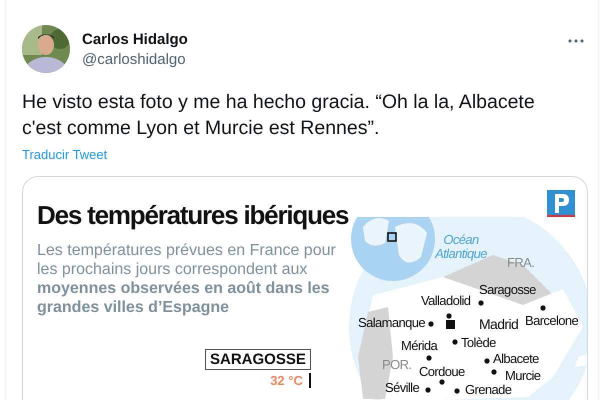  I want to click on sea-label: Océan Atlantique, so click(461, 247).